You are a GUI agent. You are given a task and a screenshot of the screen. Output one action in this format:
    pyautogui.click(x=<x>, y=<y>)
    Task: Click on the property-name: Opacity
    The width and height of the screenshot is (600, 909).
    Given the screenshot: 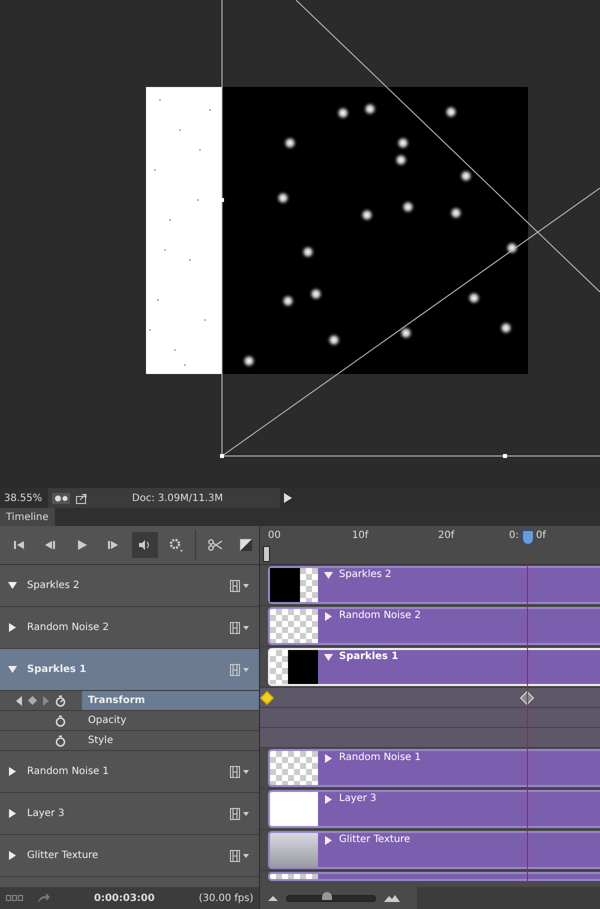 What is the action you would take?
    pyautogui.click(x=170, y=720)
    